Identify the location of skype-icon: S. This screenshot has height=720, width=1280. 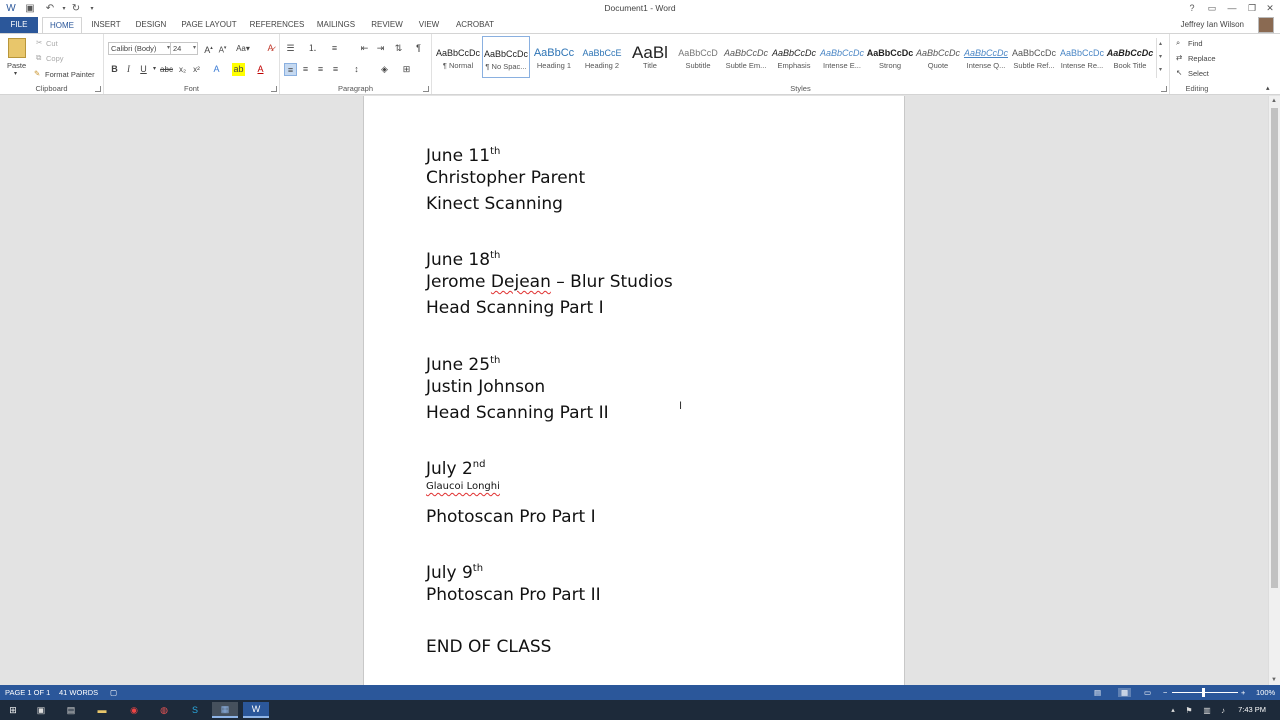
(195, 710).